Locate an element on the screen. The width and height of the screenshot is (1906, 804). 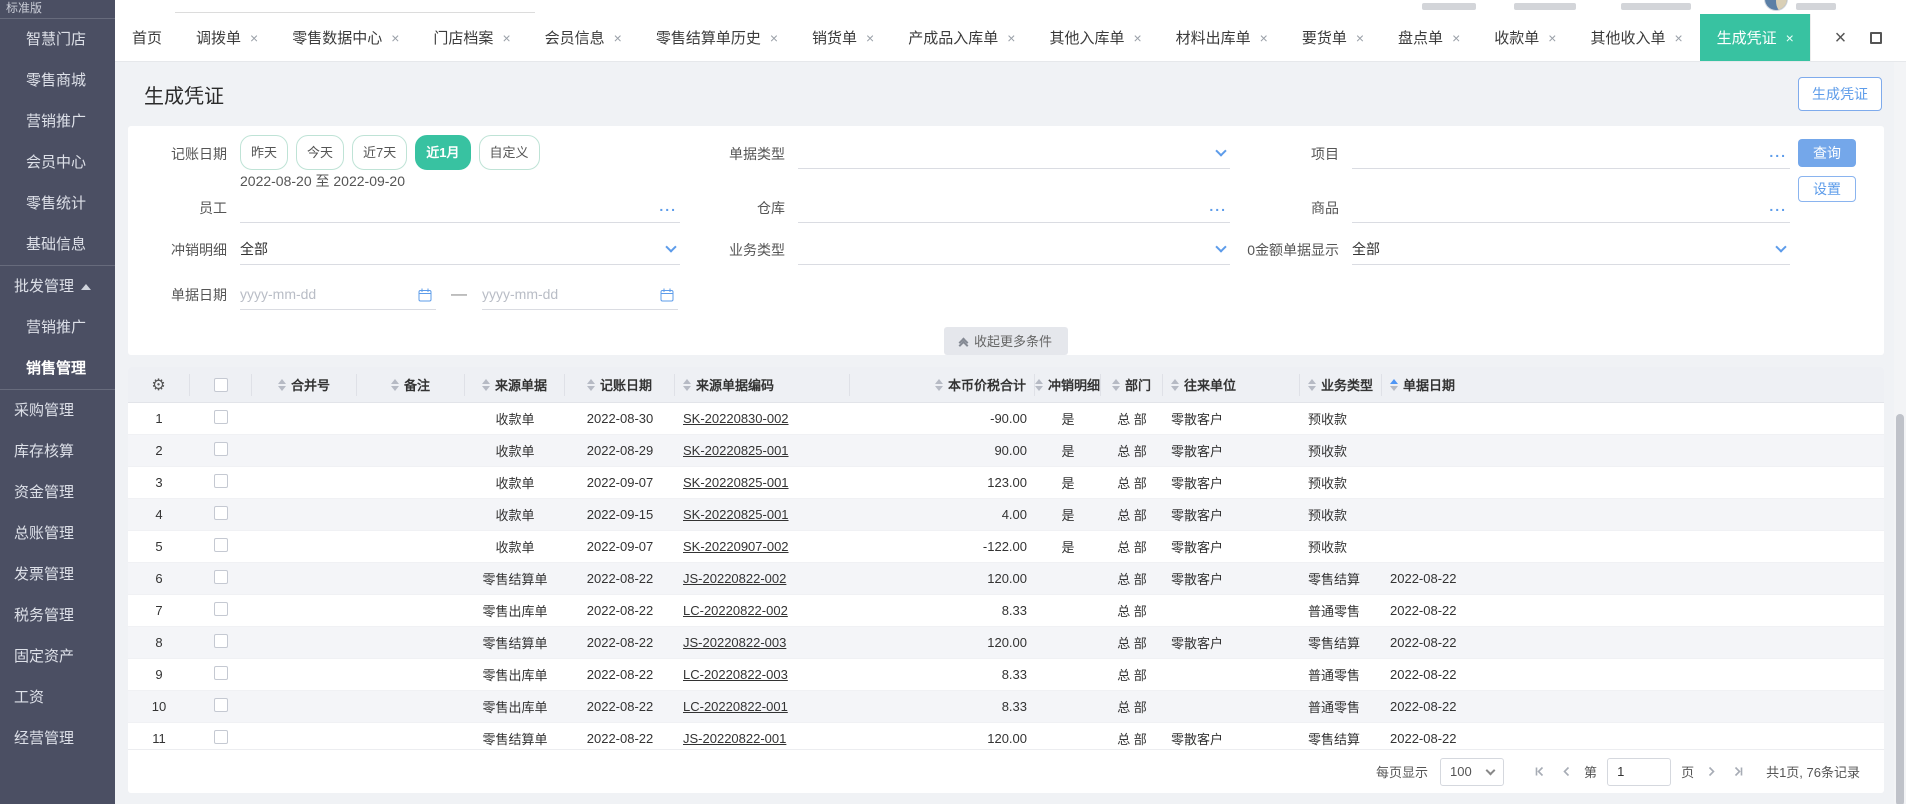
source-doc-link: SK-20220830-002 is located at coordinates (736, 418).